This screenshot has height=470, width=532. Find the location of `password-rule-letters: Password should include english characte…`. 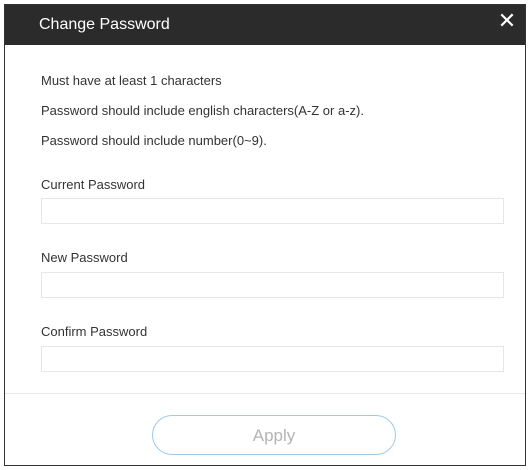

password-rule-letters: Password should include english characte… is located at coordinates (202, 110).